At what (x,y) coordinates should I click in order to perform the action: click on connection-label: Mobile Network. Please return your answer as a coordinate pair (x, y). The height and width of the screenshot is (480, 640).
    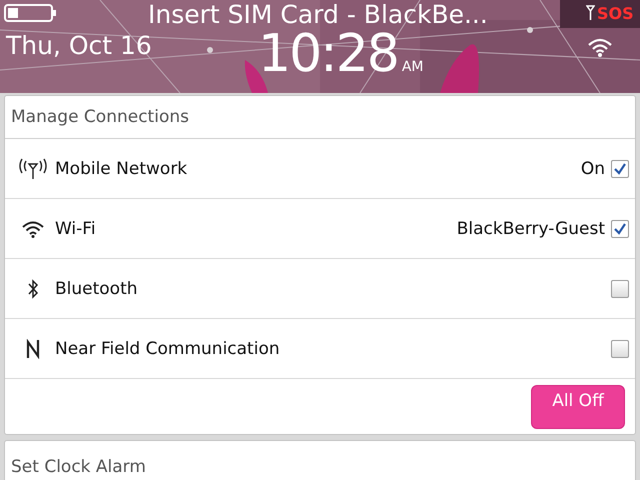
    Looking at the image, I should click on (121, 168).